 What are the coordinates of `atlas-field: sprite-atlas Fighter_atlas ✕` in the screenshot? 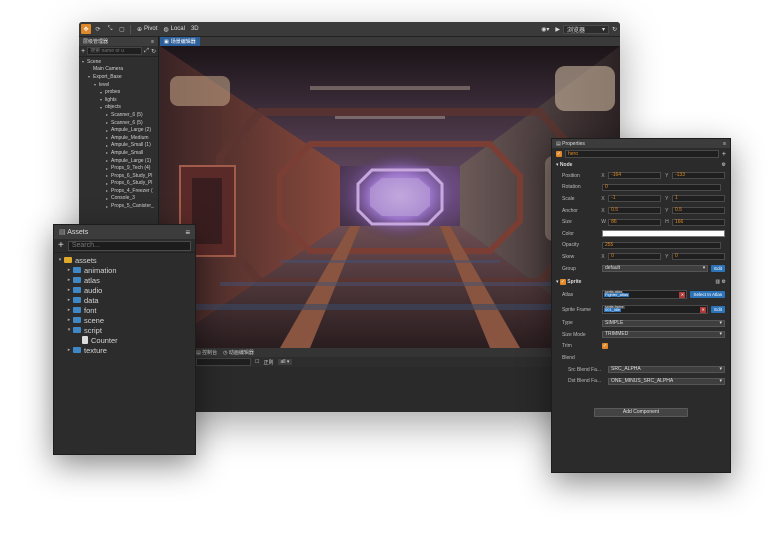 It's located at (645, 295).